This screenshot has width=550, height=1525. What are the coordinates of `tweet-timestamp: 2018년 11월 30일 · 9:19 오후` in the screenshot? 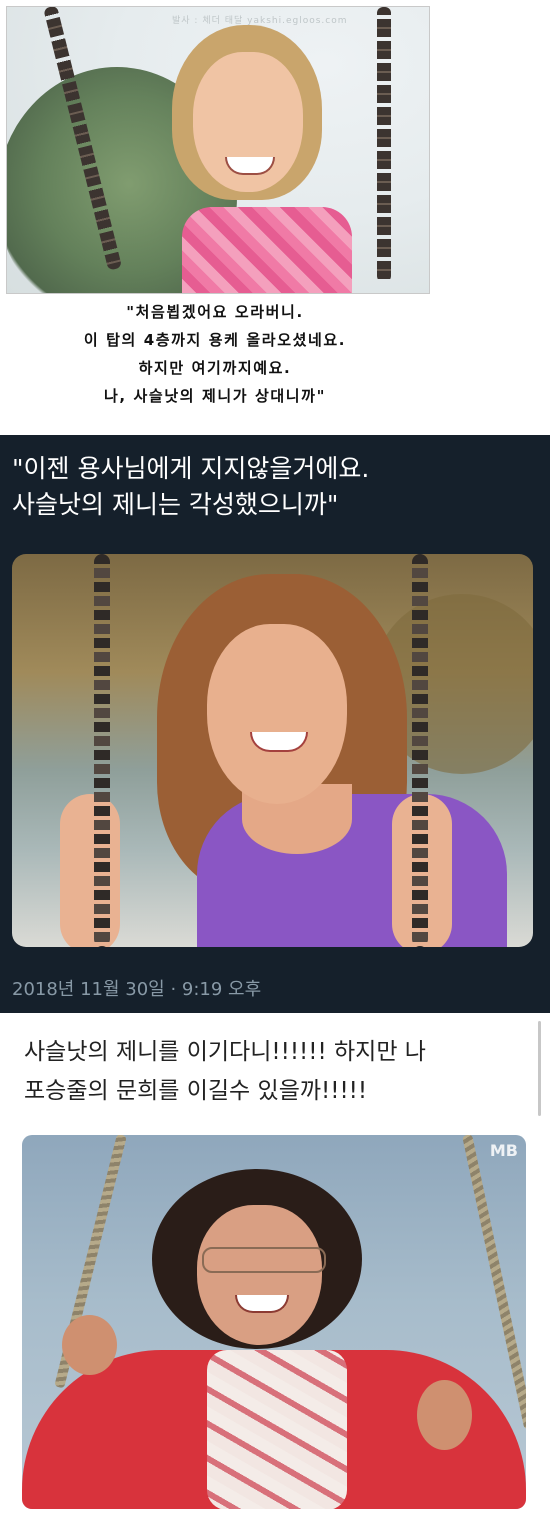 It's located at (136, 988).